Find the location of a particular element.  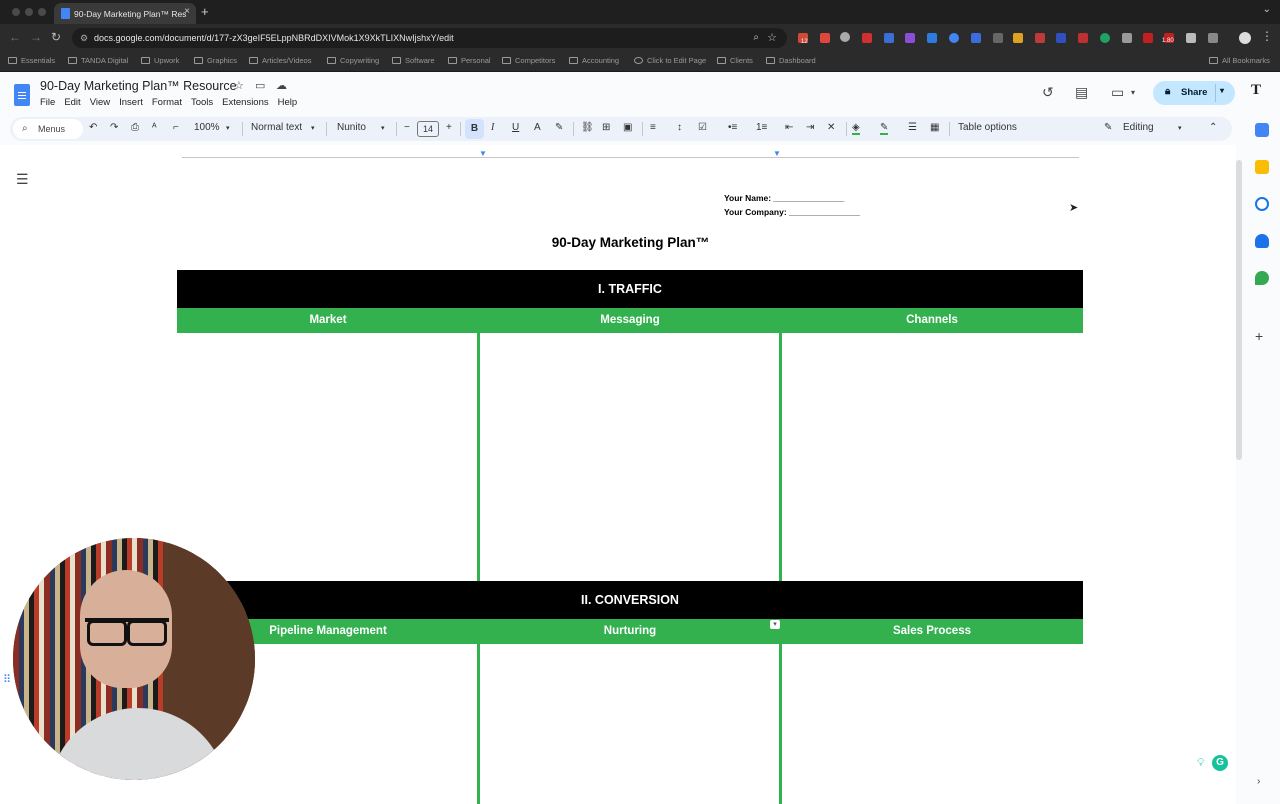

your-company-field: Your Company: _______________ is located at coordinates (792, 212).